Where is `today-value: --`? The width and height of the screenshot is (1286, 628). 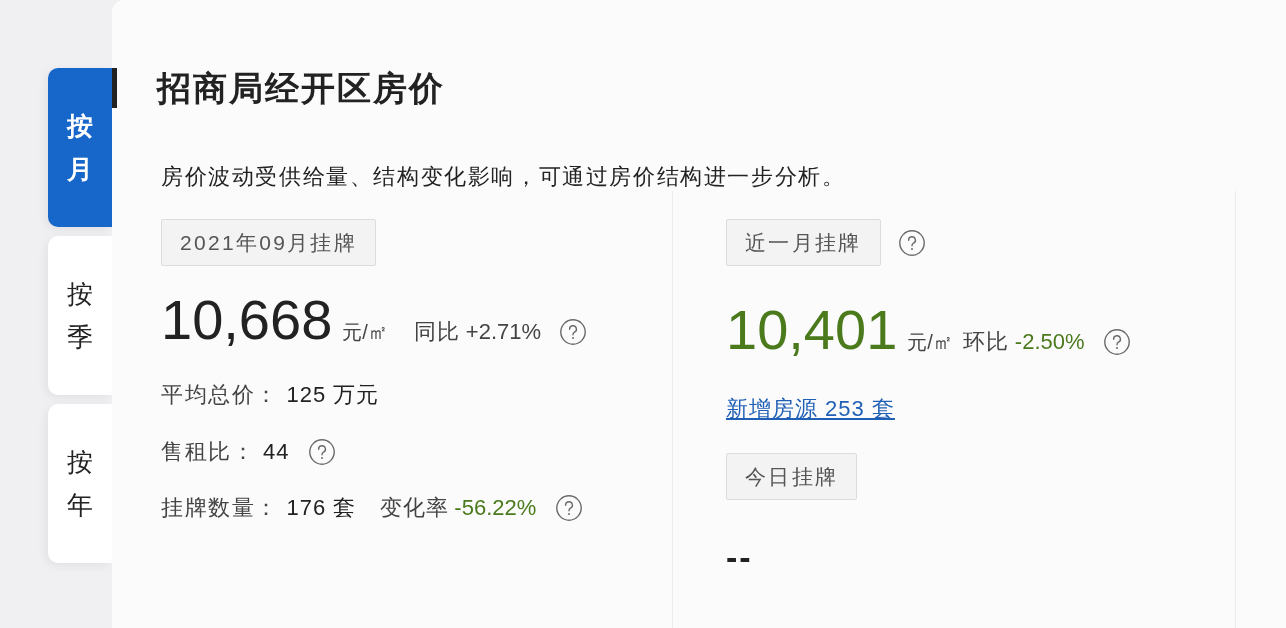 today-value: -- is located at coordinates (739, 557).